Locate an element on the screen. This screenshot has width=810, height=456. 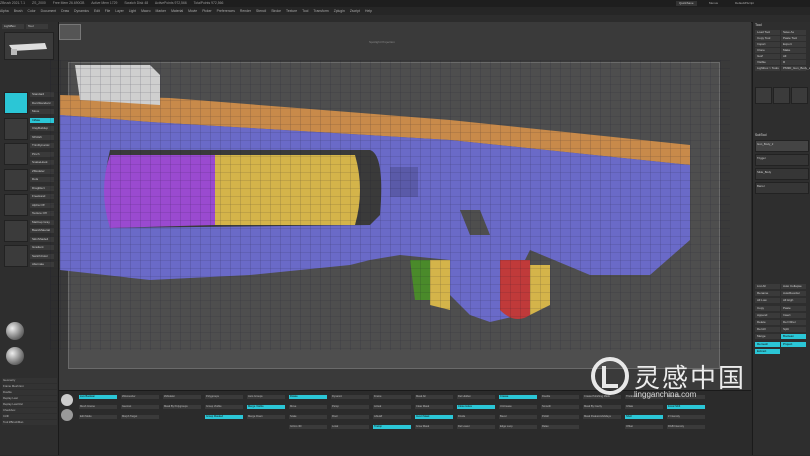
tray-button: Clear Mask is located at coordinates (434, 407).